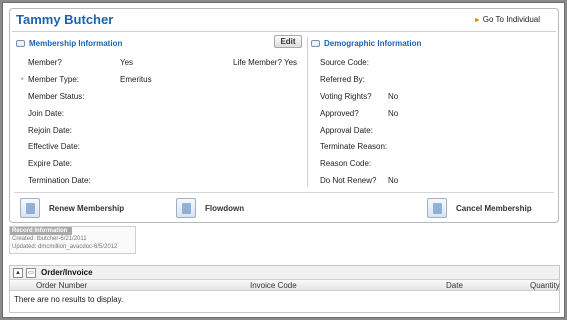  I want to click on collapse-arrow-icon: ▲, so click(18, 272).